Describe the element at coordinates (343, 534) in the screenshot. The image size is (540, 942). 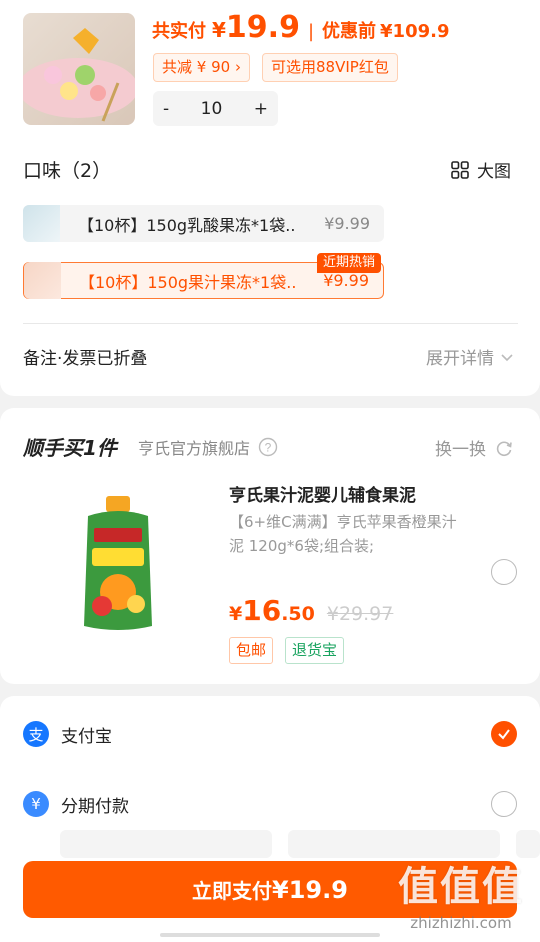
I see `addon-product-desc: 【6+维C满满】亨氏苹果香橙果汁泥 120g*6袋;组合装;` at that location.